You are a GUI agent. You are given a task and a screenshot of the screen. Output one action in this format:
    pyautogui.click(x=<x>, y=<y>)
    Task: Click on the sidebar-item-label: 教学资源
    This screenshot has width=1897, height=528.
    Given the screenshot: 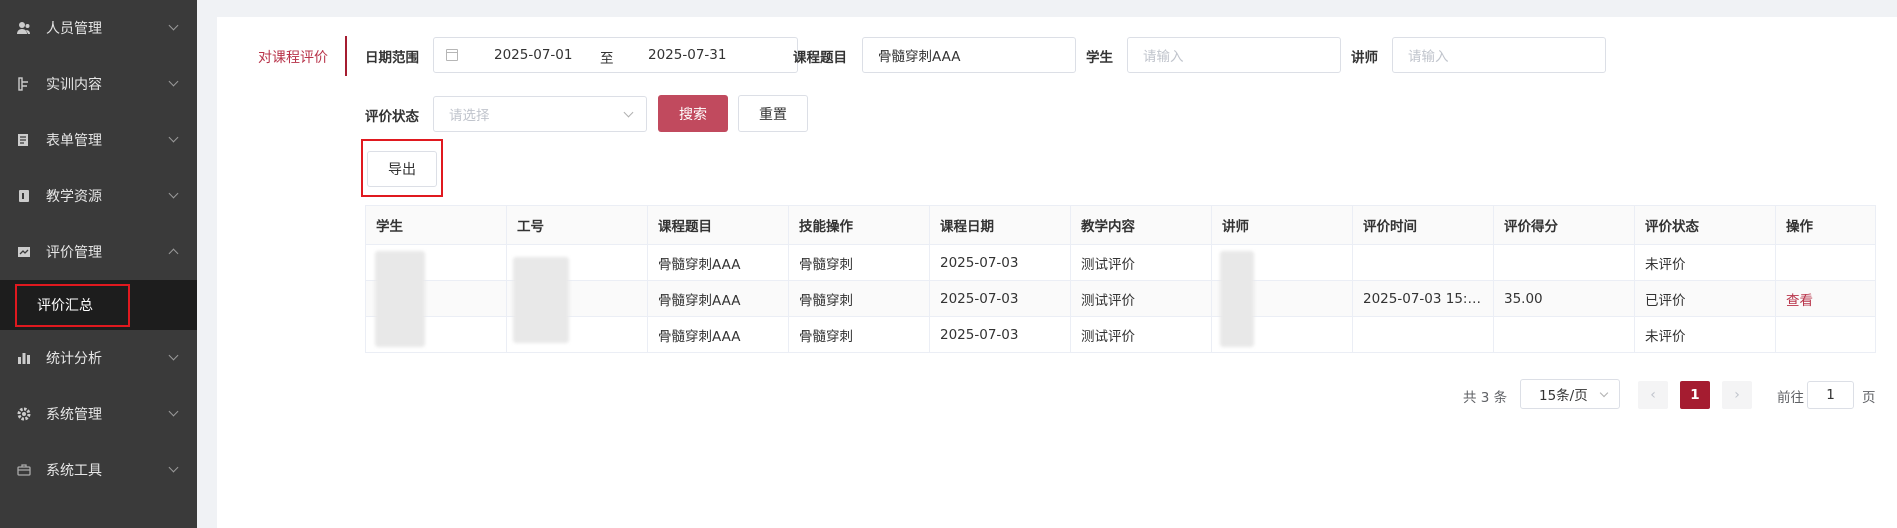 What is the action you would take?
    pyautogui.click(x=74, y=197)
    